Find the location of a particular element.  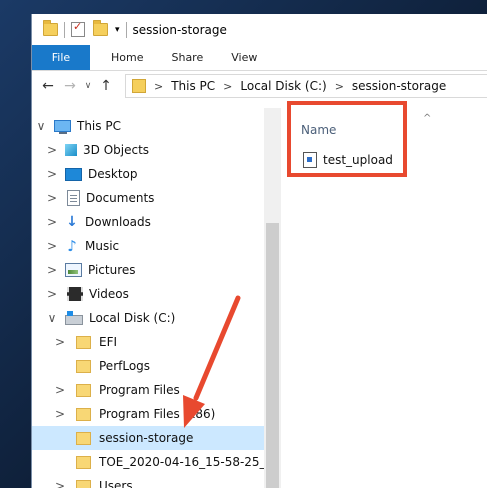

tree-item-label: This PC is located at coordinates (99, 126).